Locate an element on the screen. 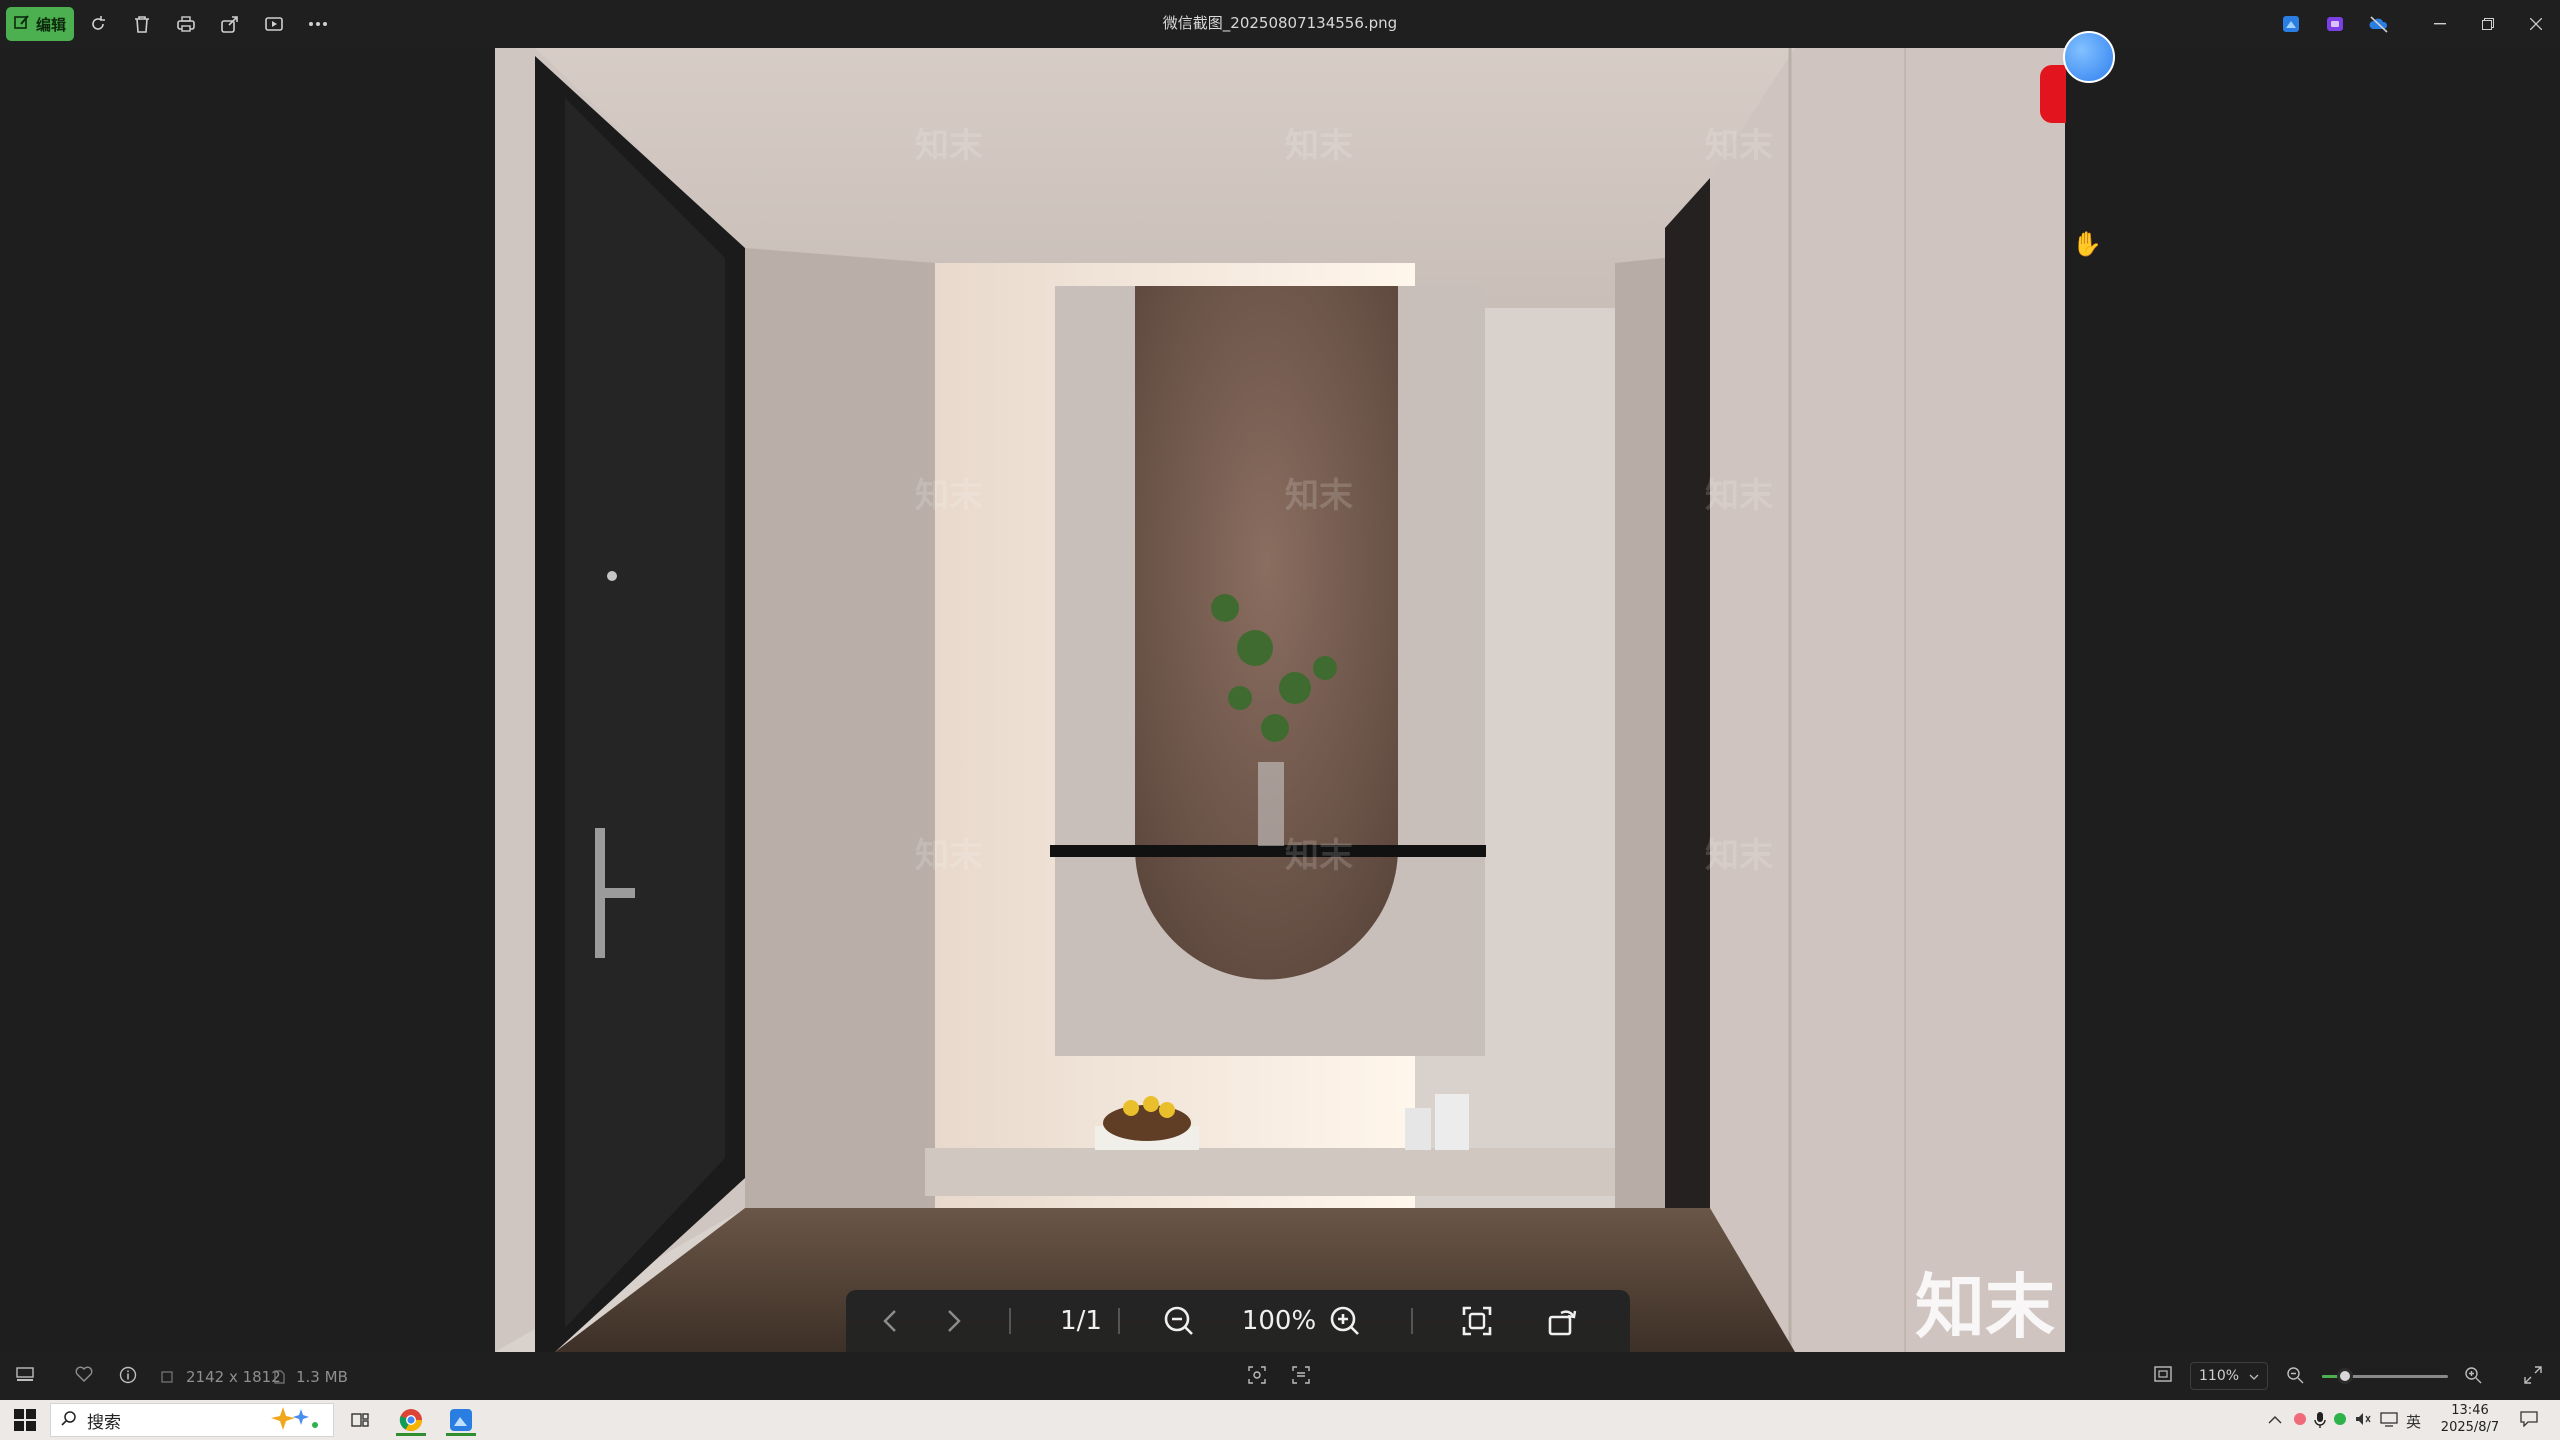 The image size is (2560, 1440). volume-icon is located at coordinates (2363, 1421).